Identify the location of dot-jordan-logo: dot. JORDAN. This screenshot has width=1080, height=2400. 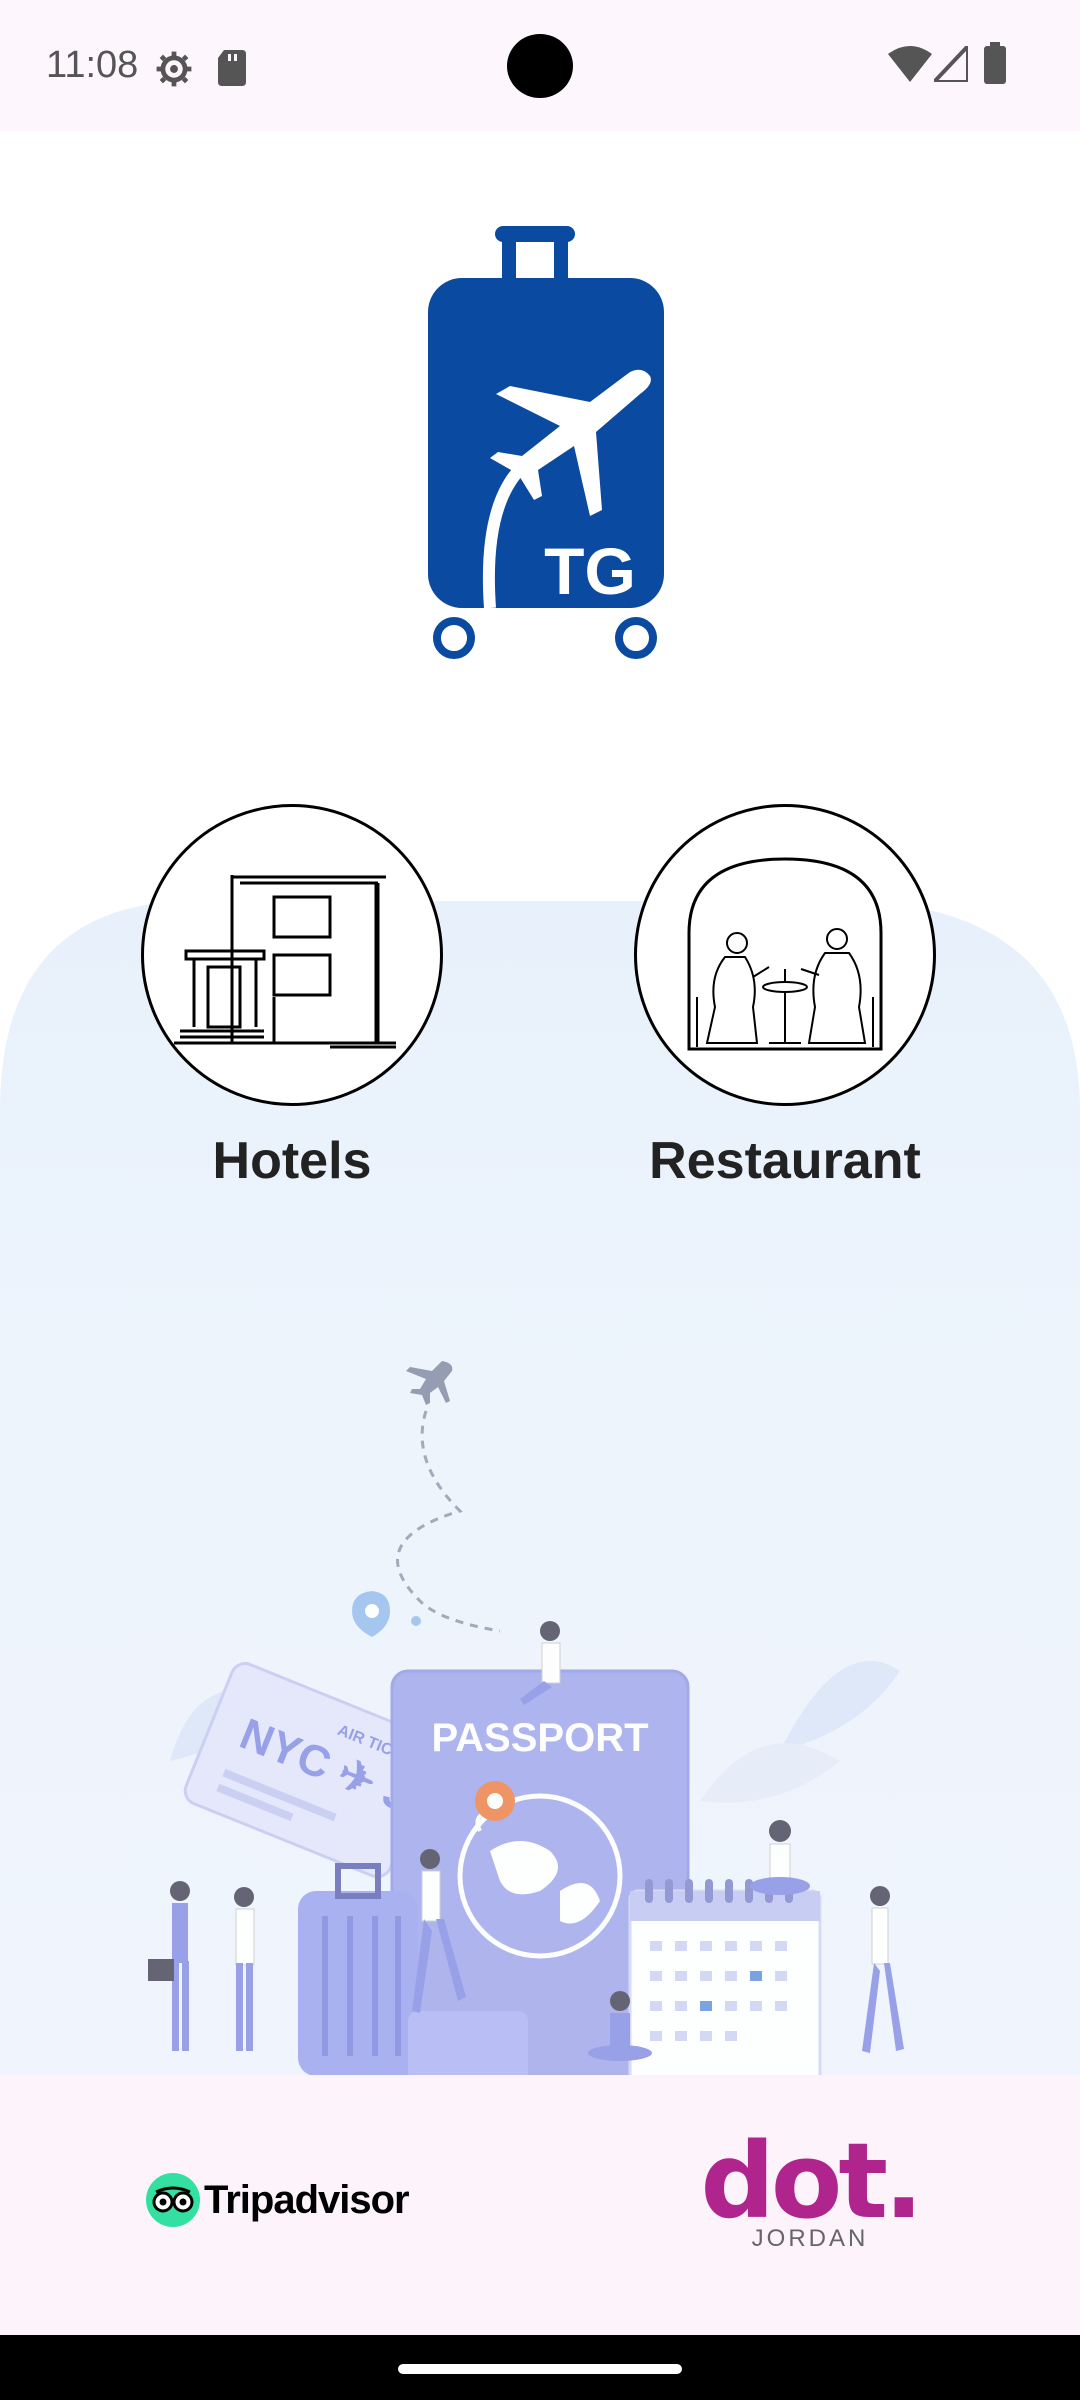
(811, 2186).